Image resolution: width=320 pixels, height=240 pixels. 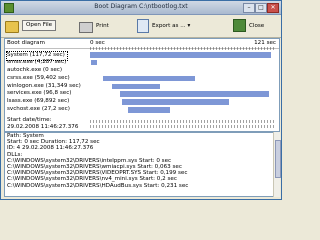 I want to click on process-label: autochk.exe (0 sec), so click(x=35, y=69).